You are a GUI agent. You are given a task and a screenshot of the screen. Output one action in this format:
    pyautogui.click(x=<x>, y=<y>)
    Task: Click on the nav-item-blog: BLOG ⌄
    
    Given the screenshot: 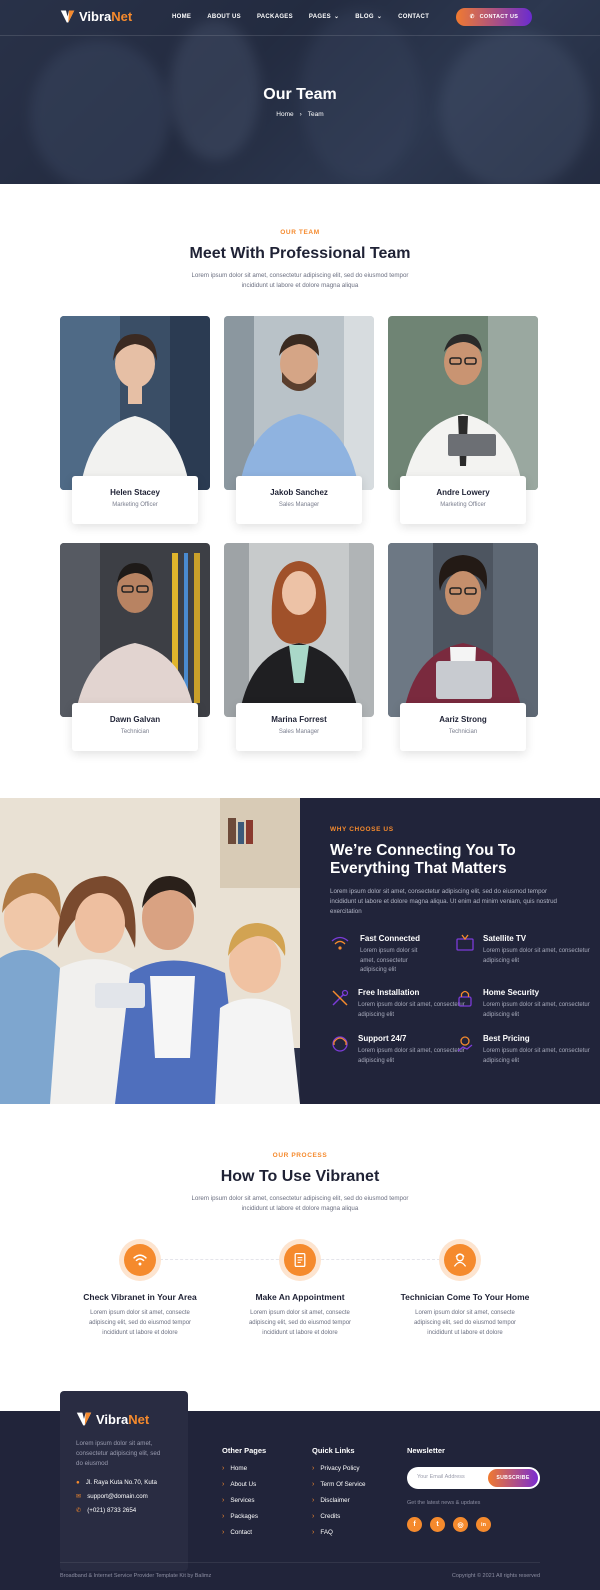 What is the action you would take?
    pyautogui.click(x=369, y=17)
    